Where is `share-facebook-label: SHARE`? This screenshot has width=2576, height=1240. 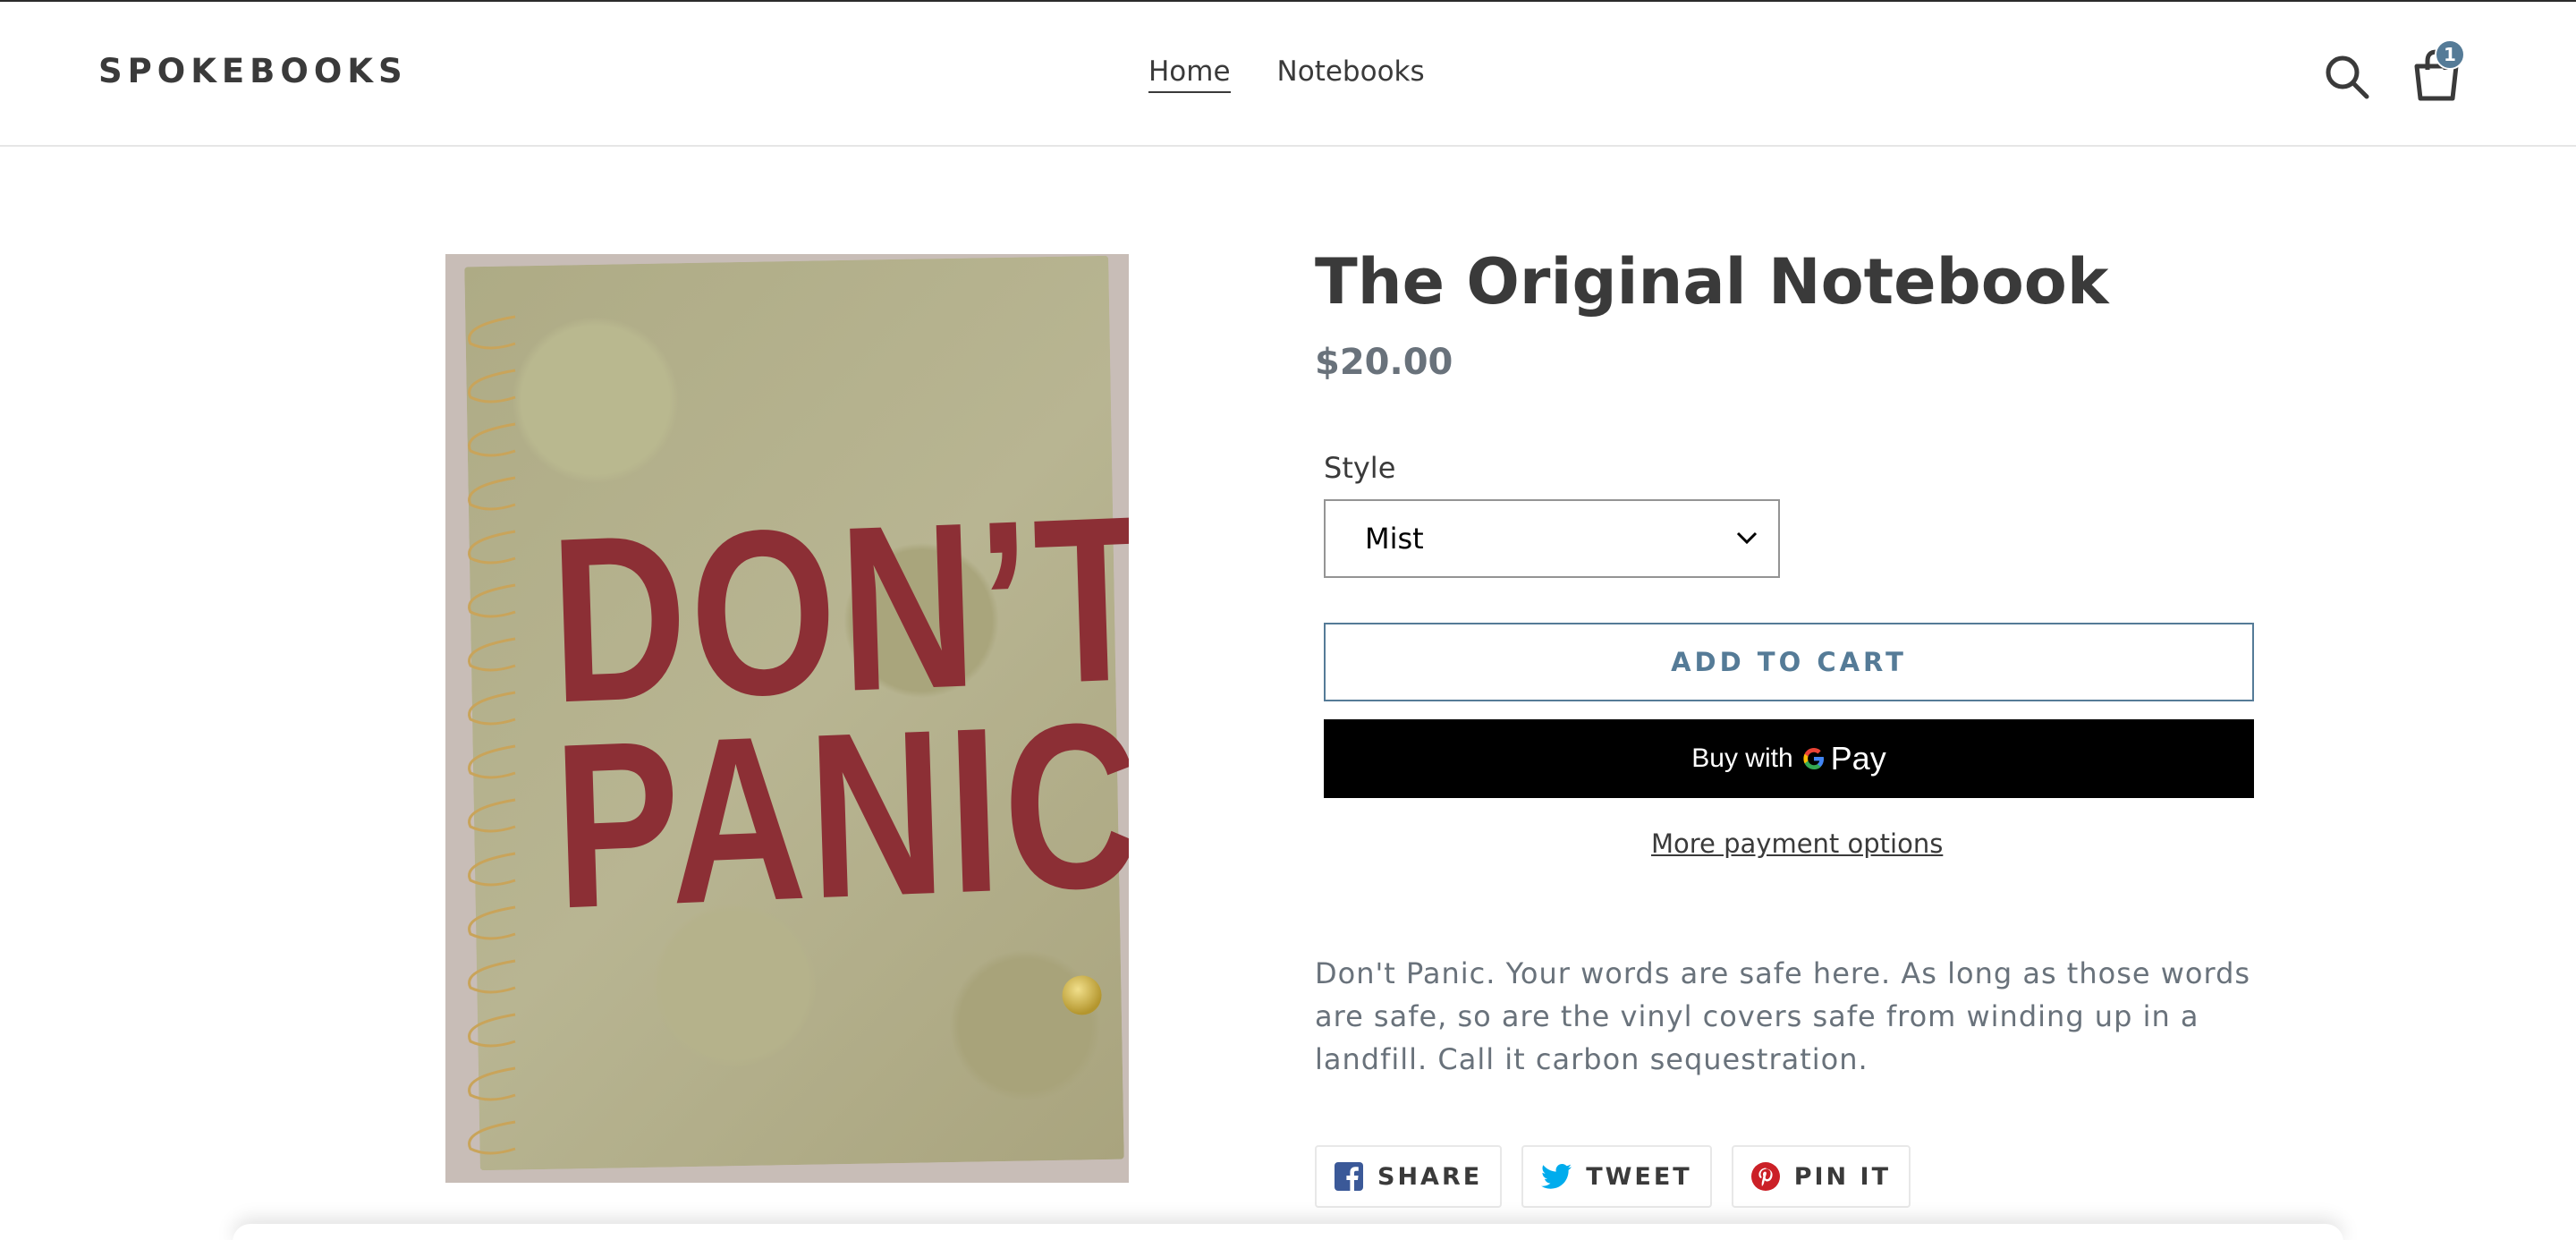
share-facebook-label: SHARE is located at coordinates (1430, 1176).